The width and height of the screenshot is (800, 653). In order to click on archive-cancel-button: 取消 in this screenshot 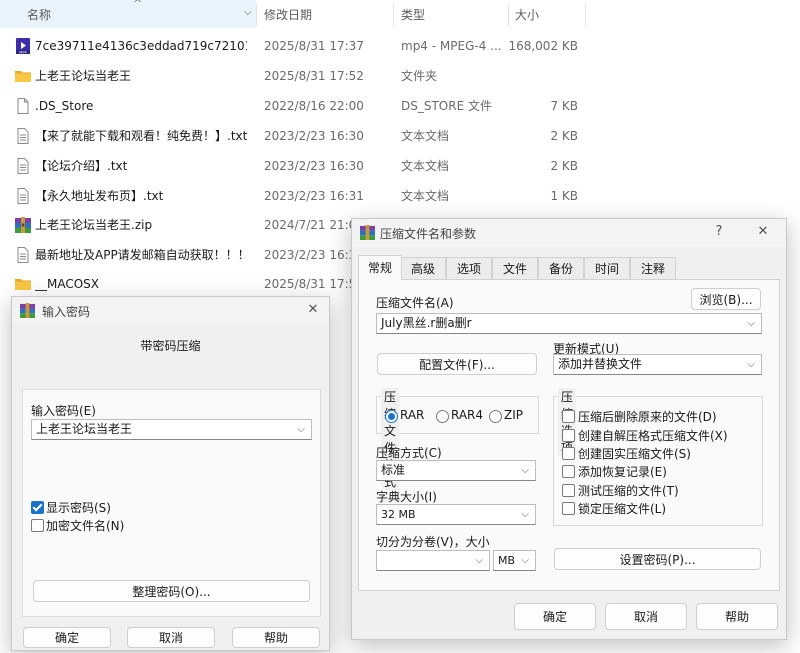, I will do `click(646, 616)`.